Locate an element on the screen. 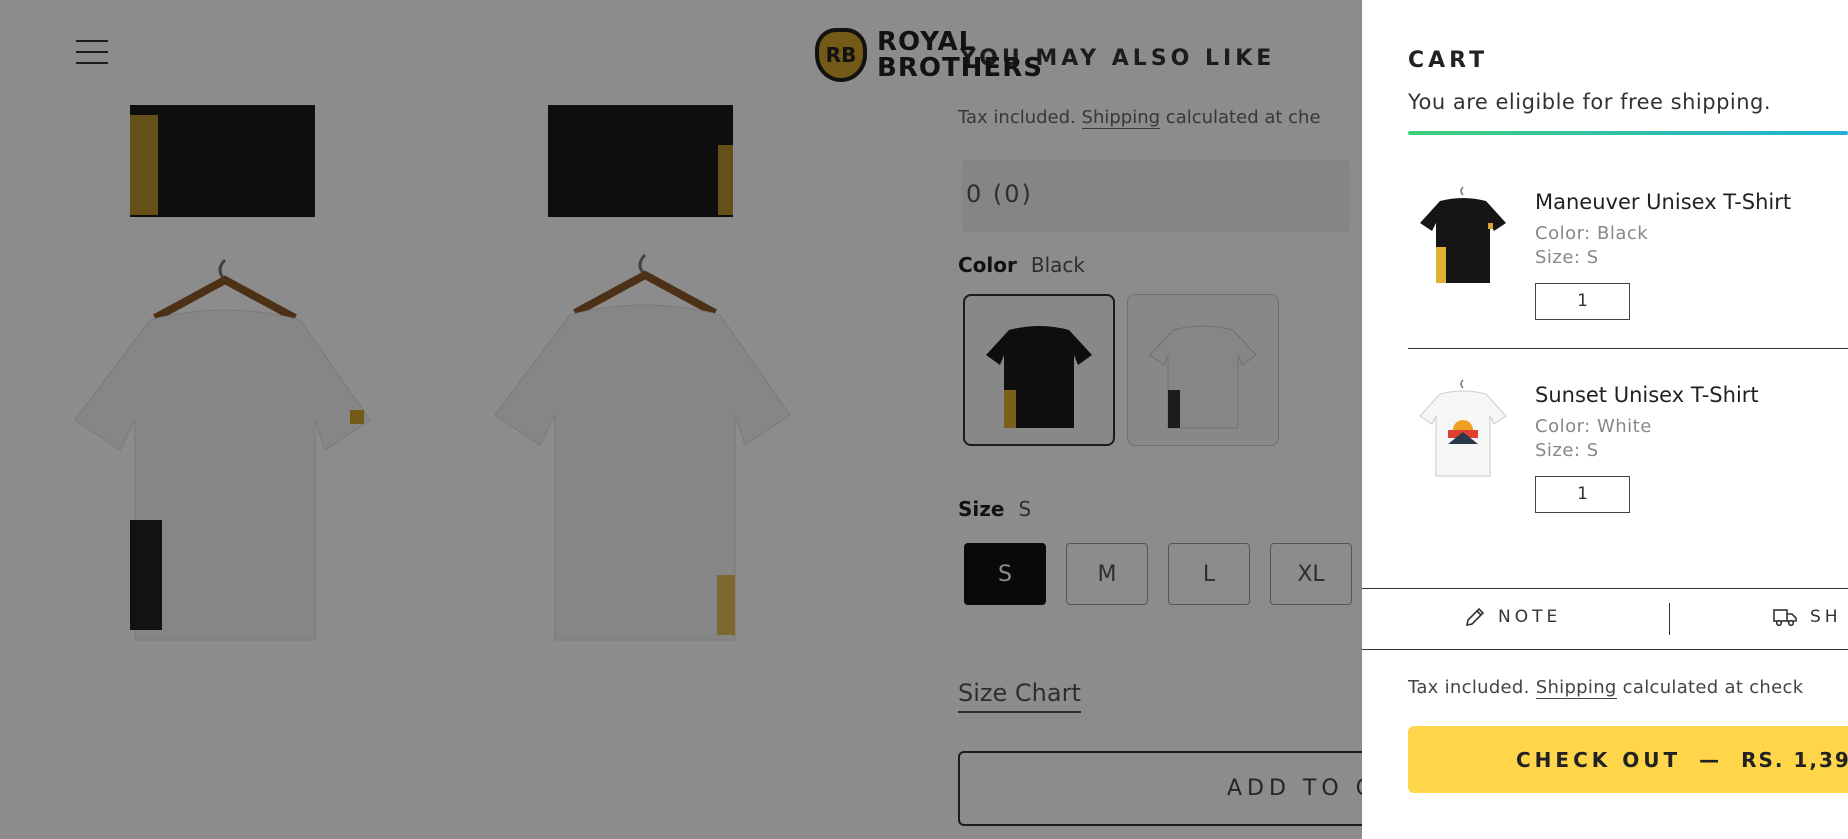 This screenshot has width=1848, height=839. cart-item-color: Color: Black is located at coordinates (1592, 233).